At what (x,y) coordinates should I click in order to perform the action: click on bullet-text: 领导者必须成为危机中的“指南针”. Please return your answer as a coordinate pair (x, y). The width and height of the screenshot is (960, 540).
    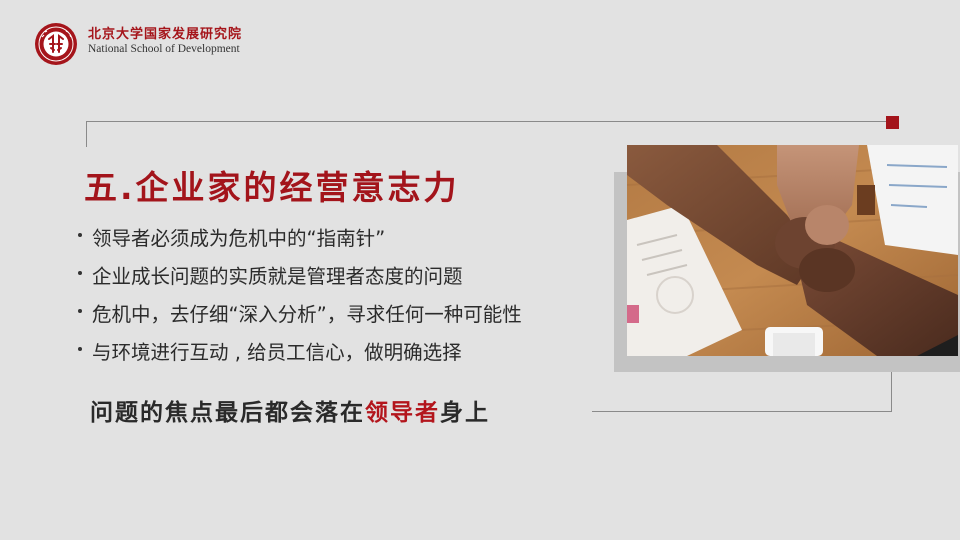
    Looking at the image, I should click on (239, 238).